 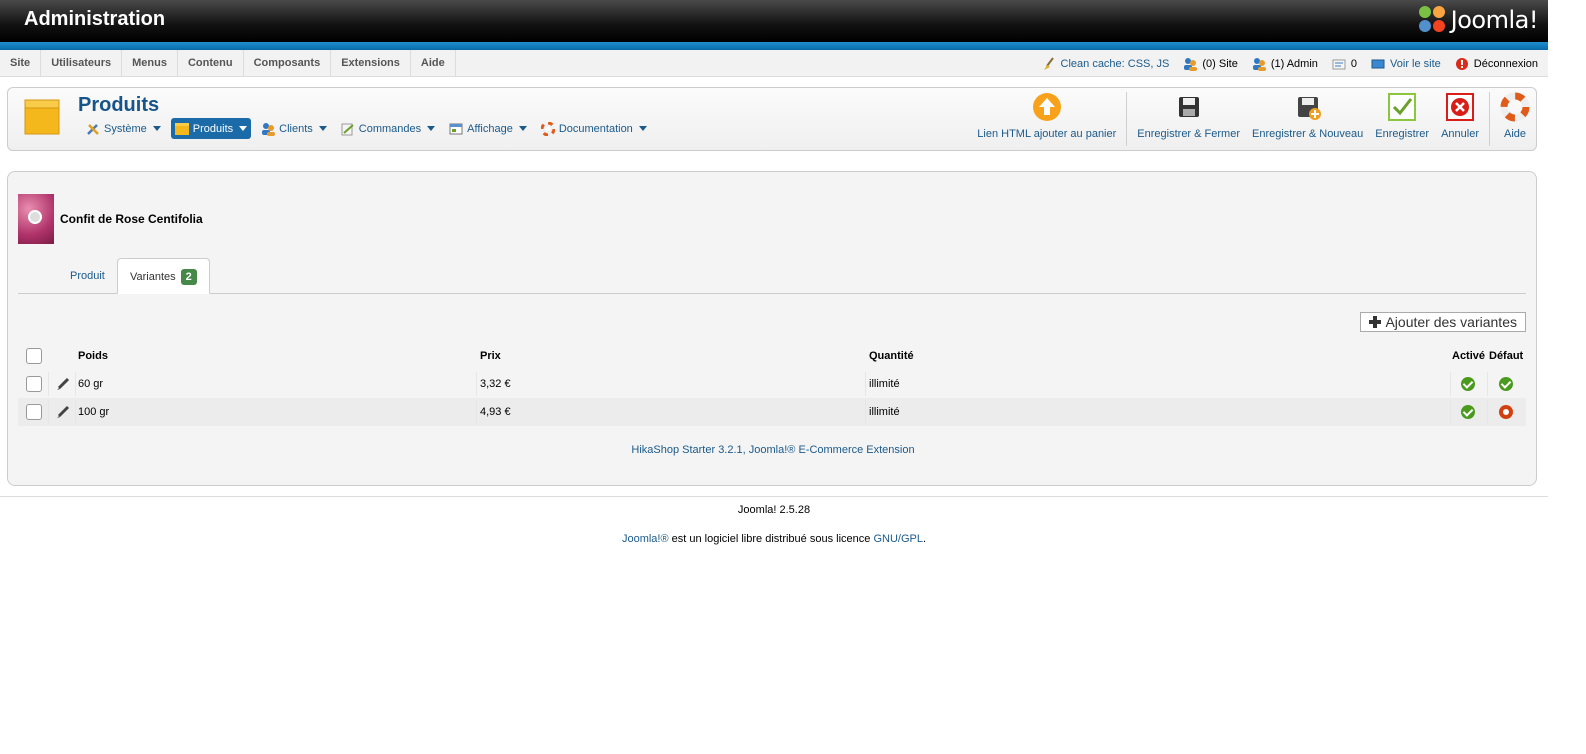 I want to click on message-icon, so click(x=1339, y=64).